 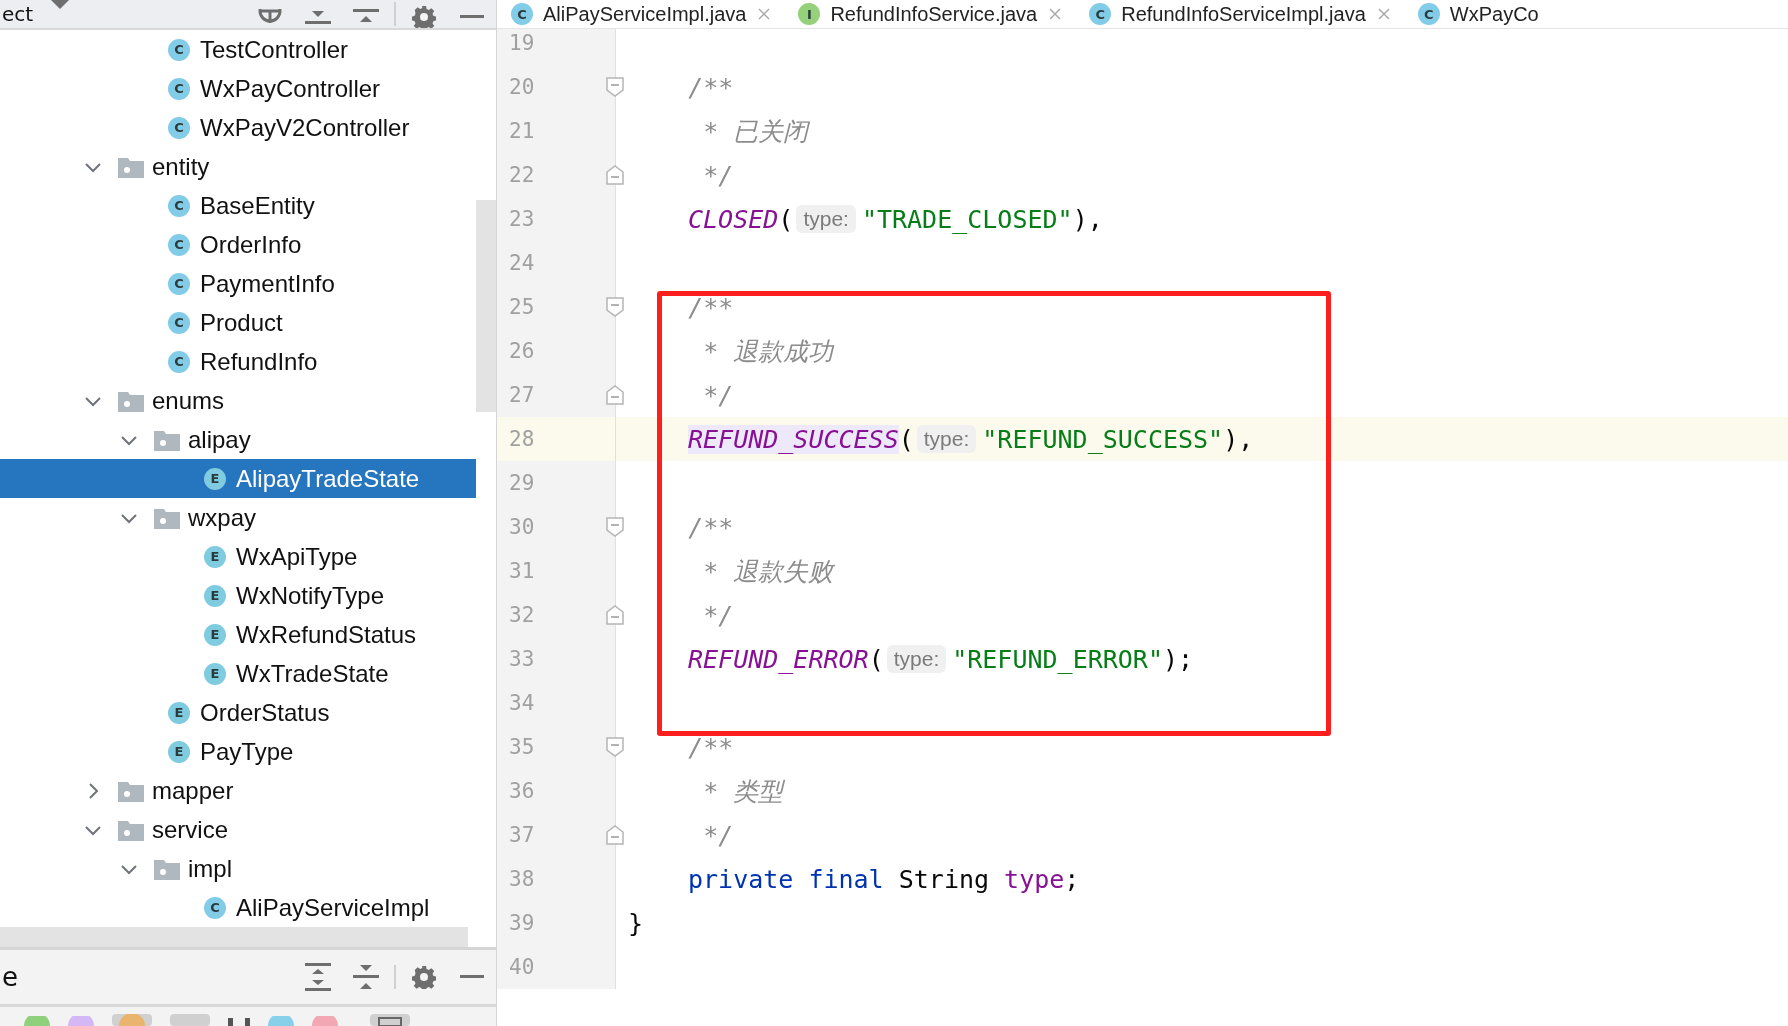 I want to click on tree-item: Product, so click(x=241, y=322).